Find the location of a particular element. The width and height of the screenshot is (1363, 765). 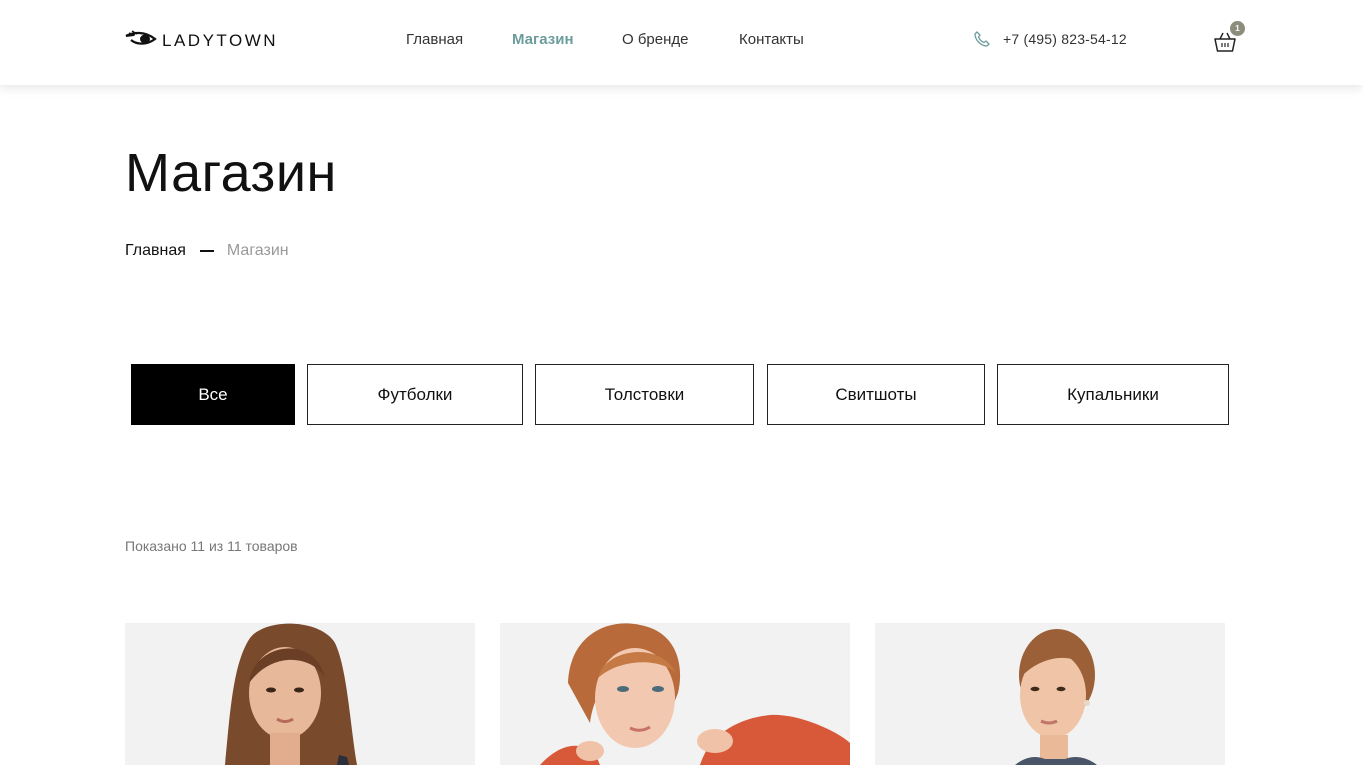

results-count: Показано 11 из 11 товаров is located at coordinates (211, 546).